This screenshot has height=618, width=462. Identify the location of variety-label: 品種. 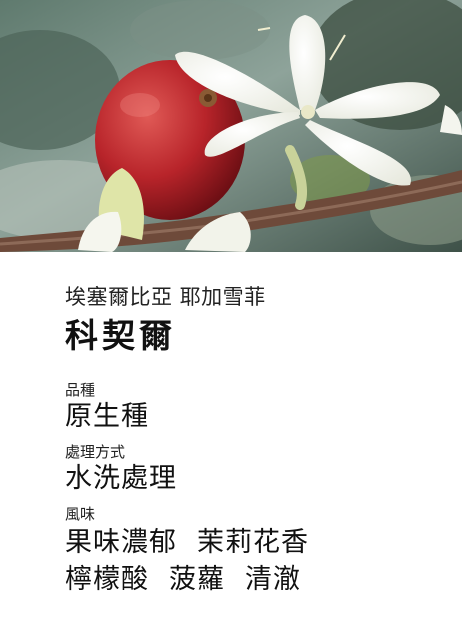
(80, 390).